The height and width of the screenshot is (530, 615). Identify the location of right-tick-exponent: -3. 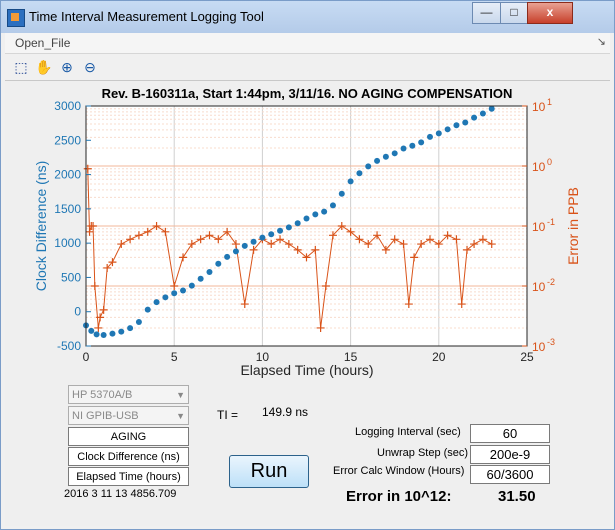
(551, 342).